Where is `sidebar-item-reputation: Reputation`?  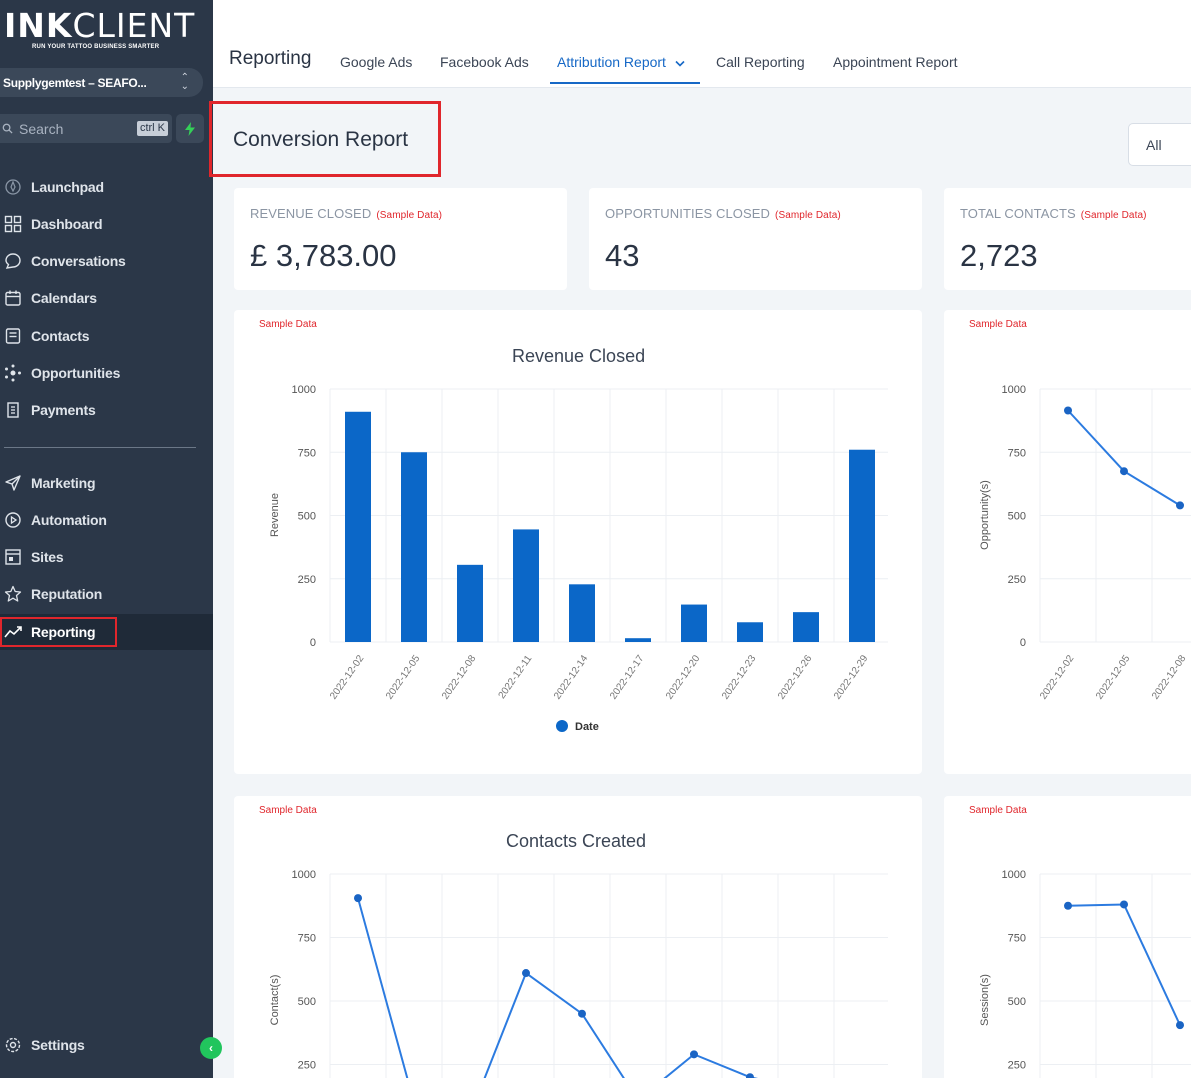
sidebar-item-reputation: Reputation is located at coordinates (106, 594).